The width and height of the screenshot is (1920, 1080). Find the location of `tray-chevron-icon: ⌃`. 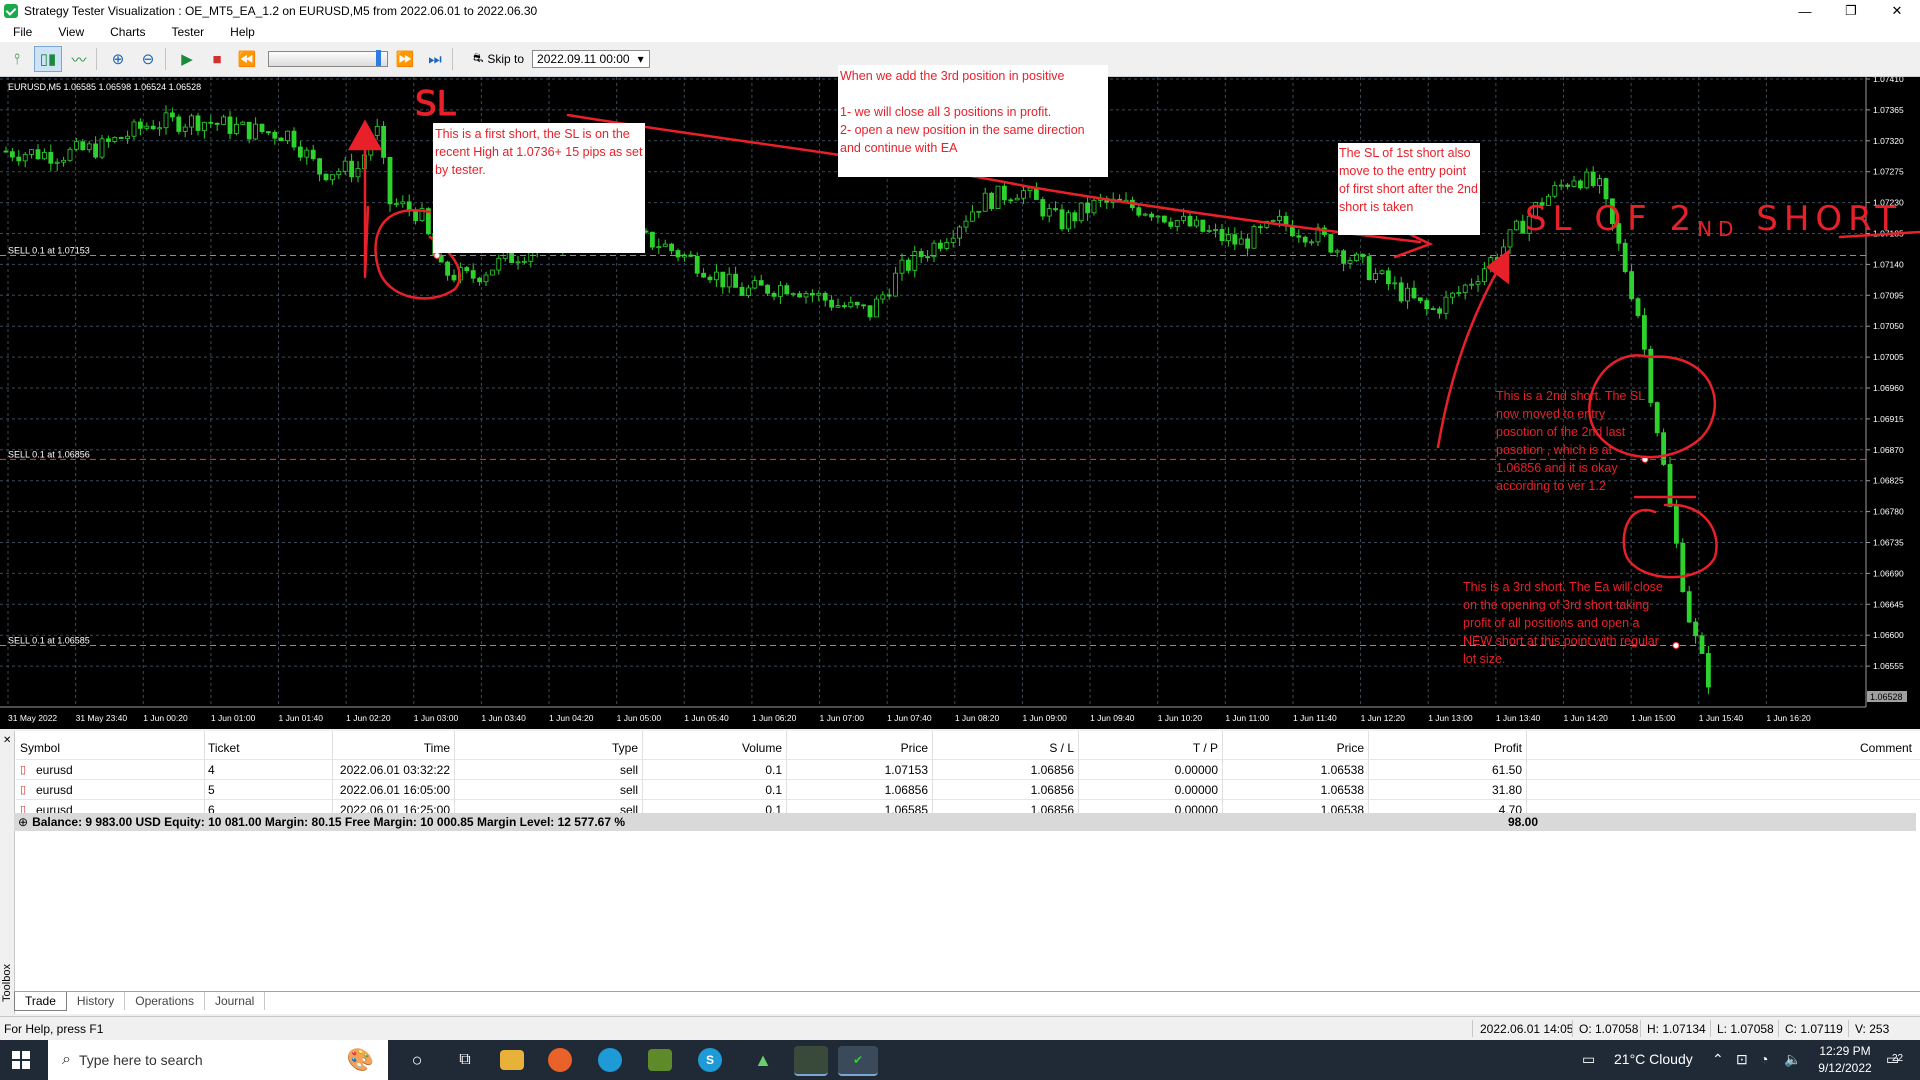

tray-chevron-icon: ⌃ is located at coordinates (1718, 1059).